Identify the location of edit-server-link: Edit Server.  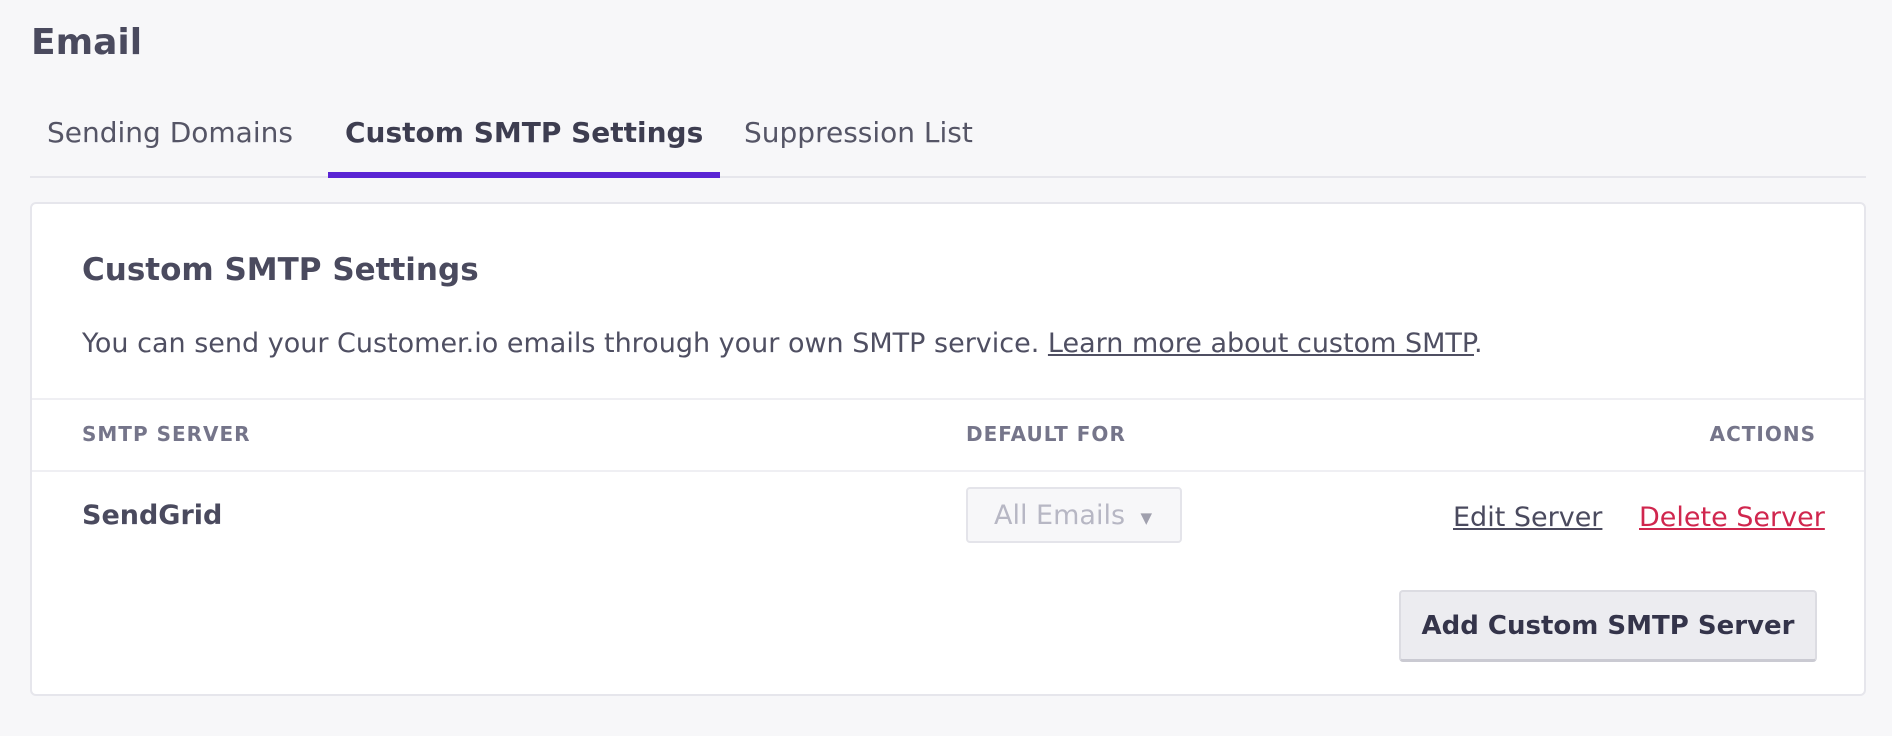
(1527, 517).